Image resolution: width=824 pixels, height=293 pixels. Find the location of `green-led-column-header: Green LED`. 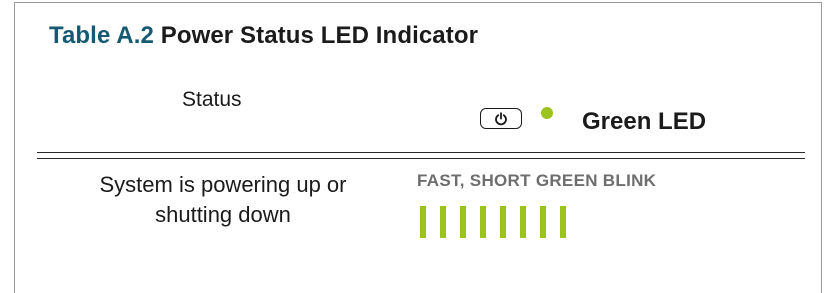

green-led-column-header: Green LED is located at coordinates (644, 121).